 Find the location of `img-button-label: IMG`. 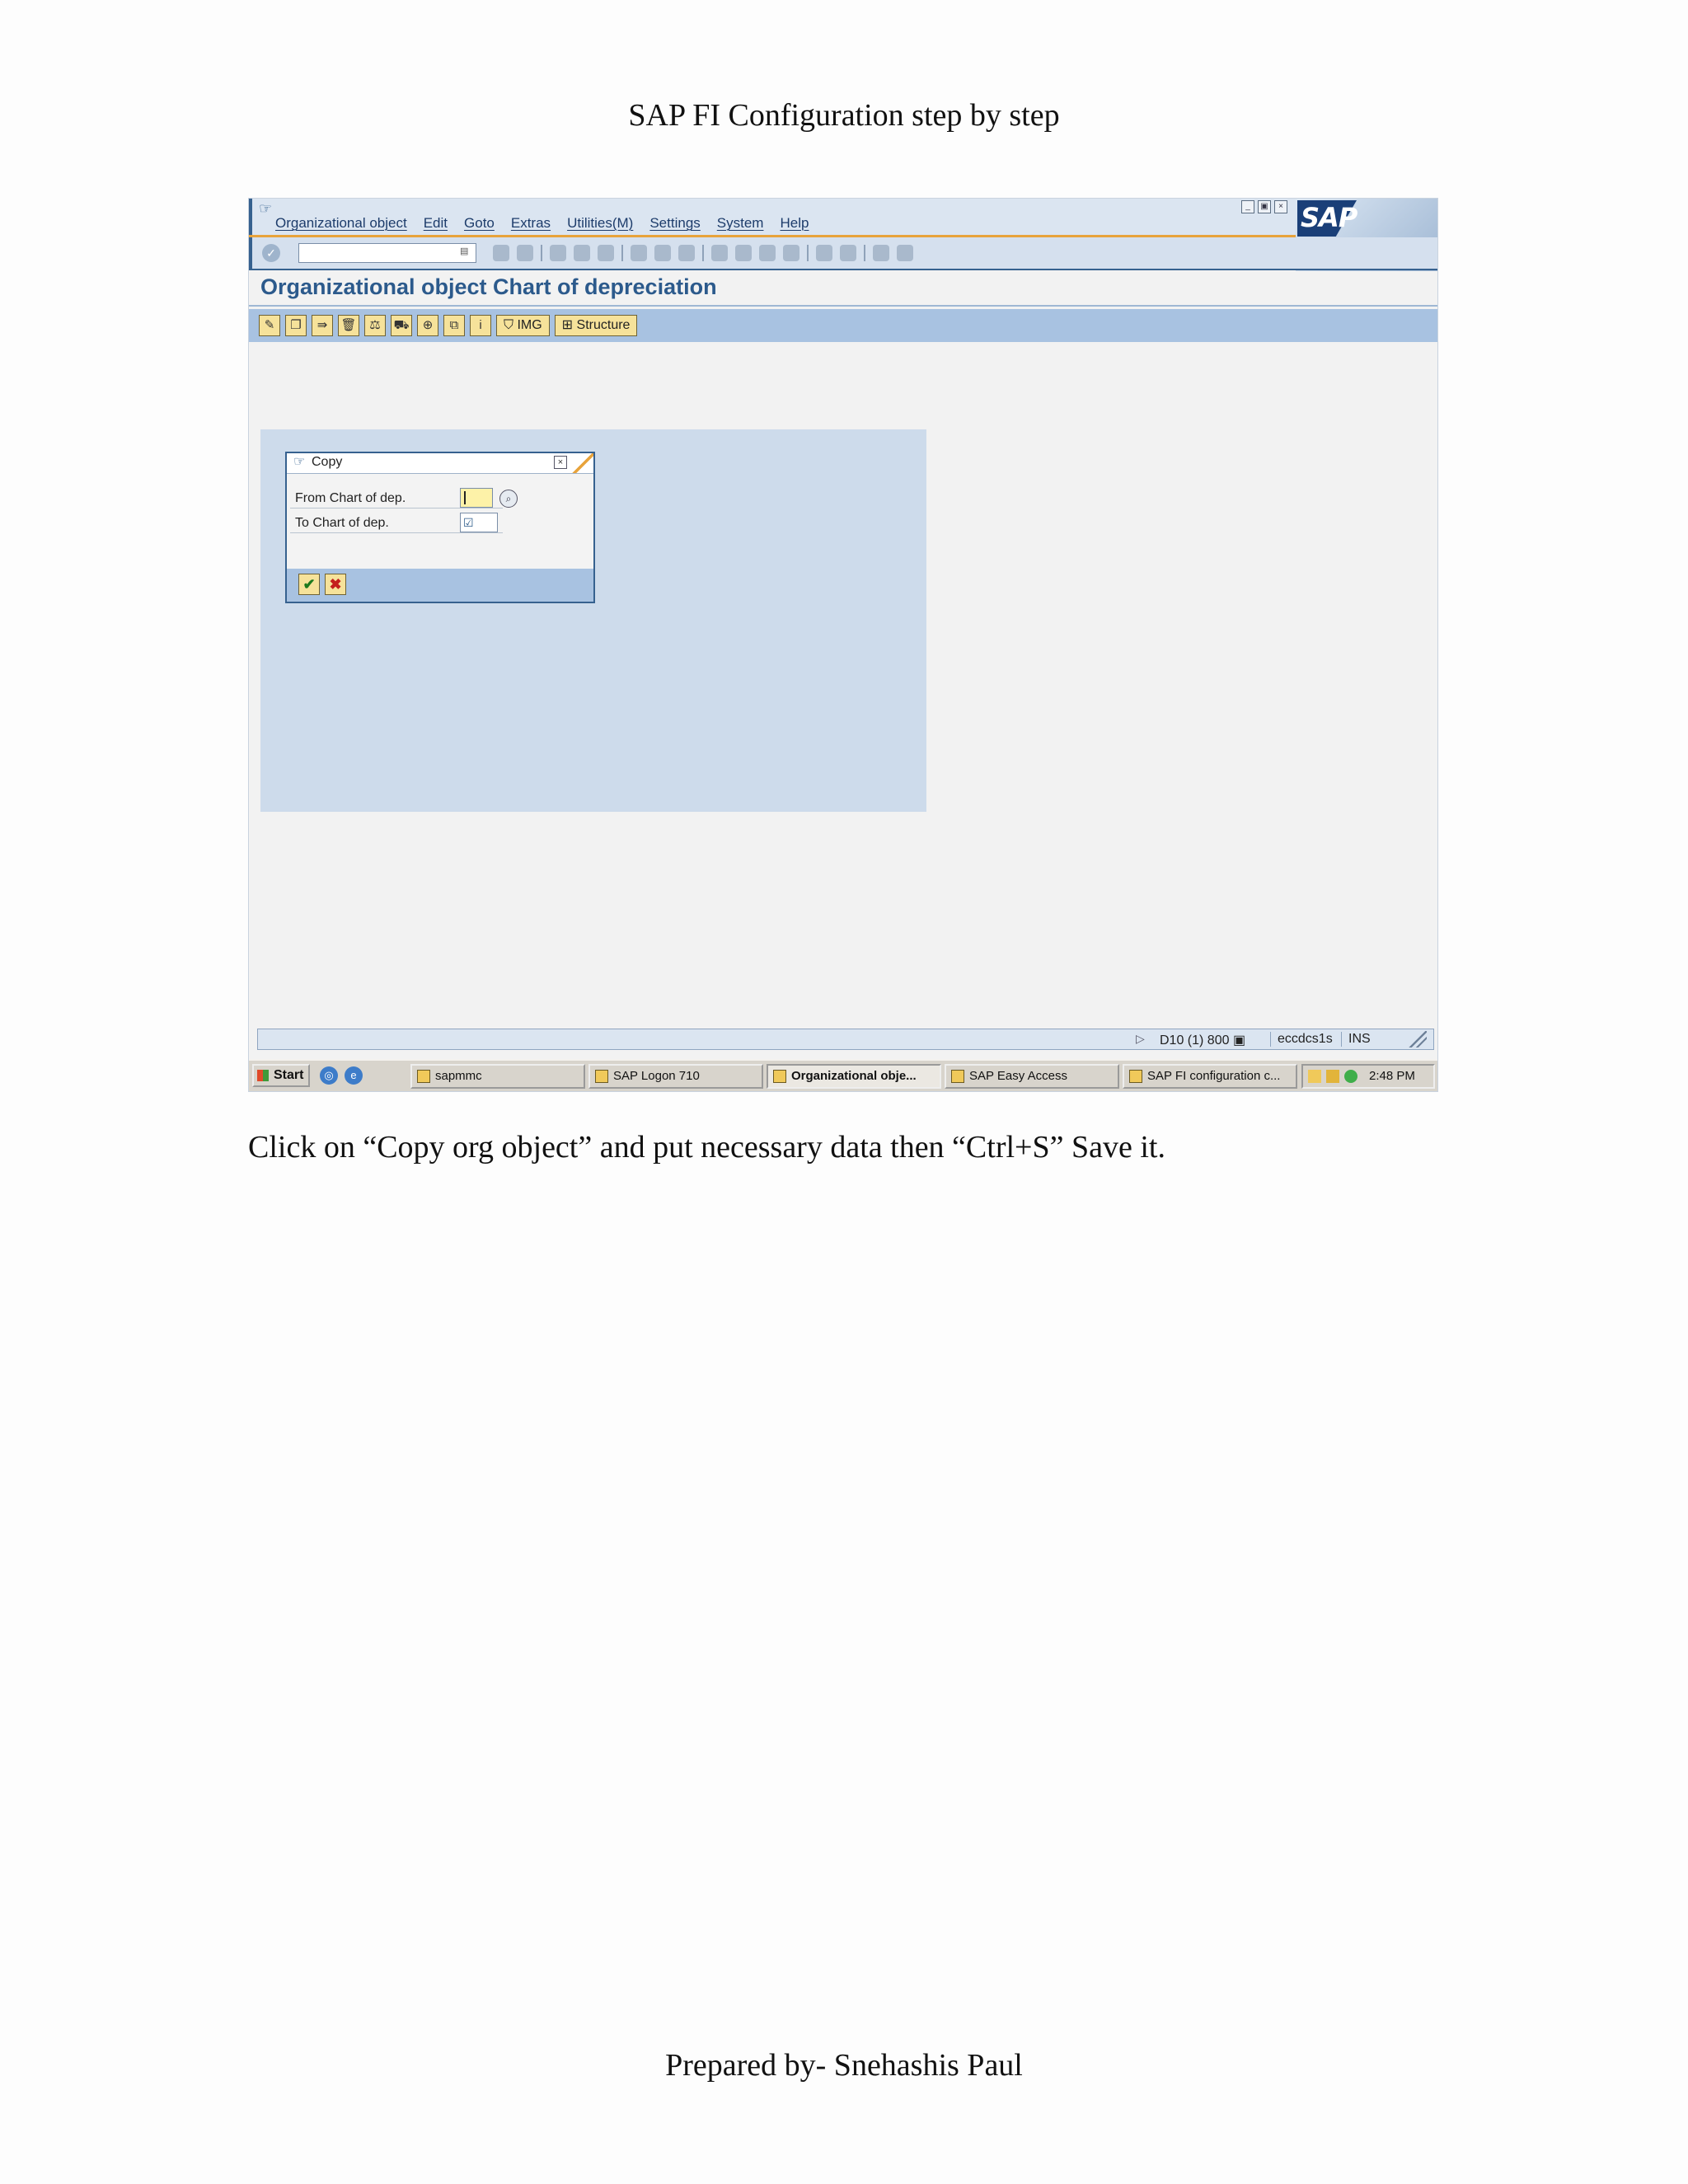

img-button-label: IMG is located at coordinates (530, 325).